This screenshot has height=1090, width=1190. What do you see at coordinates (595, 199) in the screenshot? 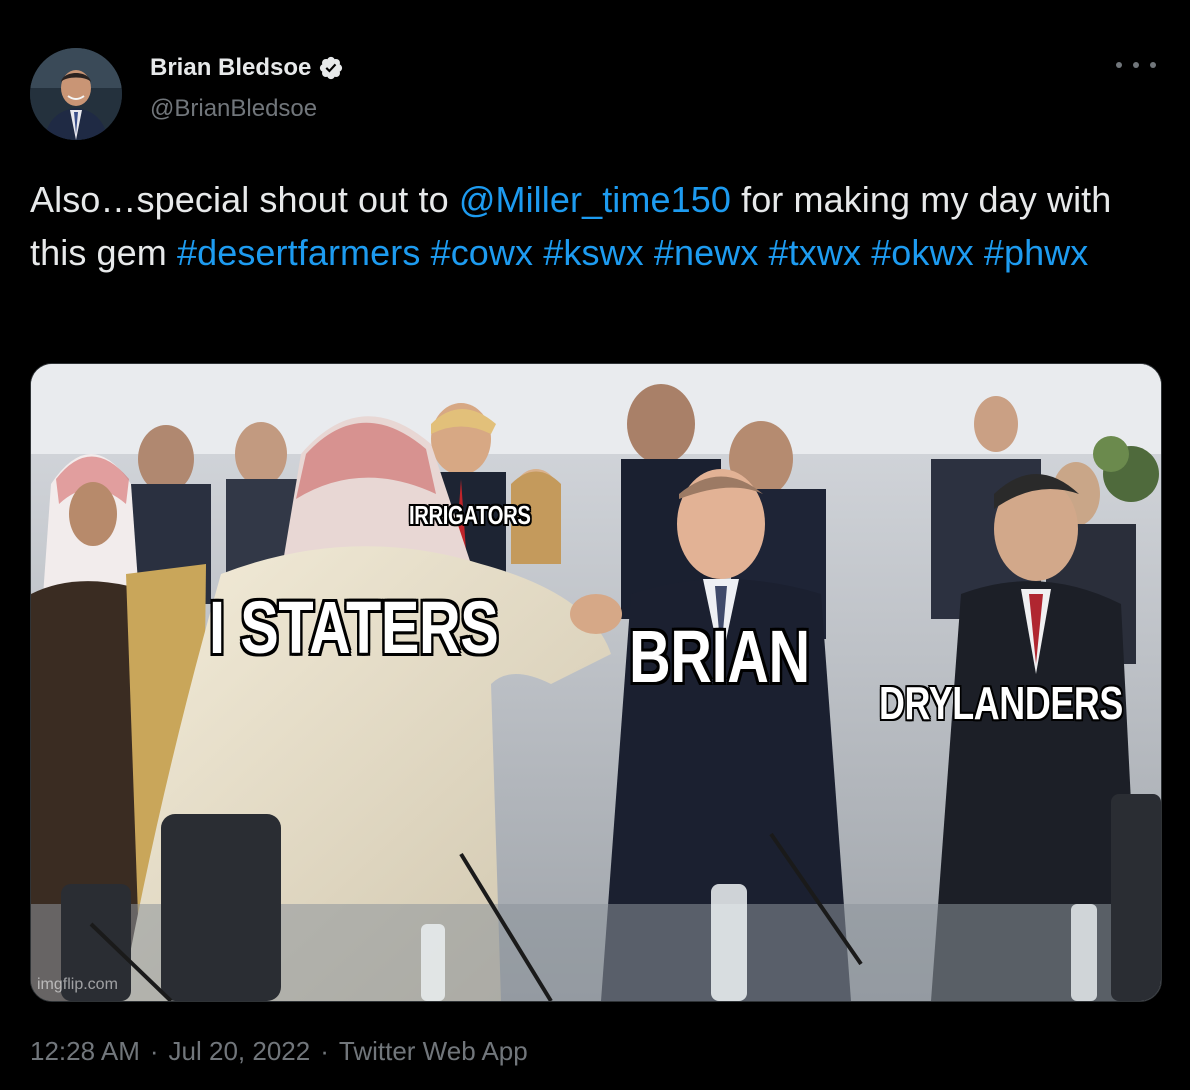
I see `mention-link: @Miller_time150` at bounding box center [595, 199].